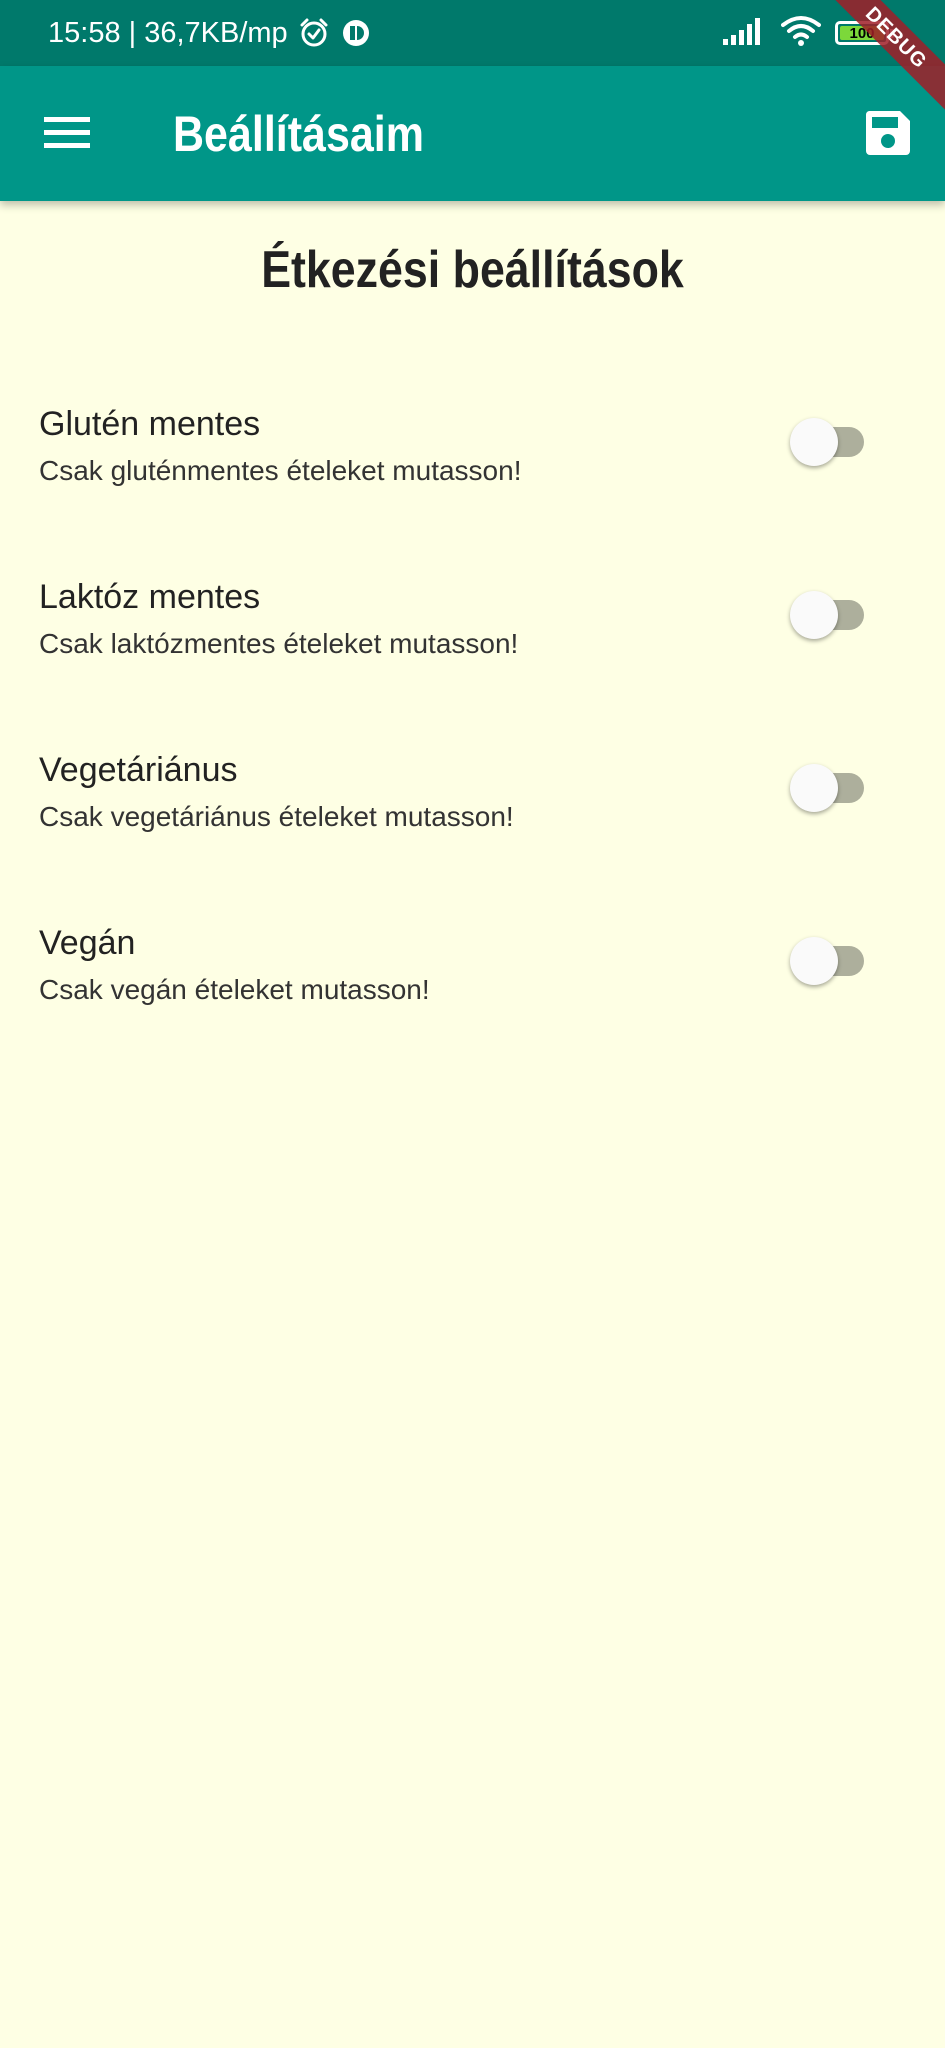 This screenshot has height=2048, width=945. I want to click on signal-icon, so click(745, 33).